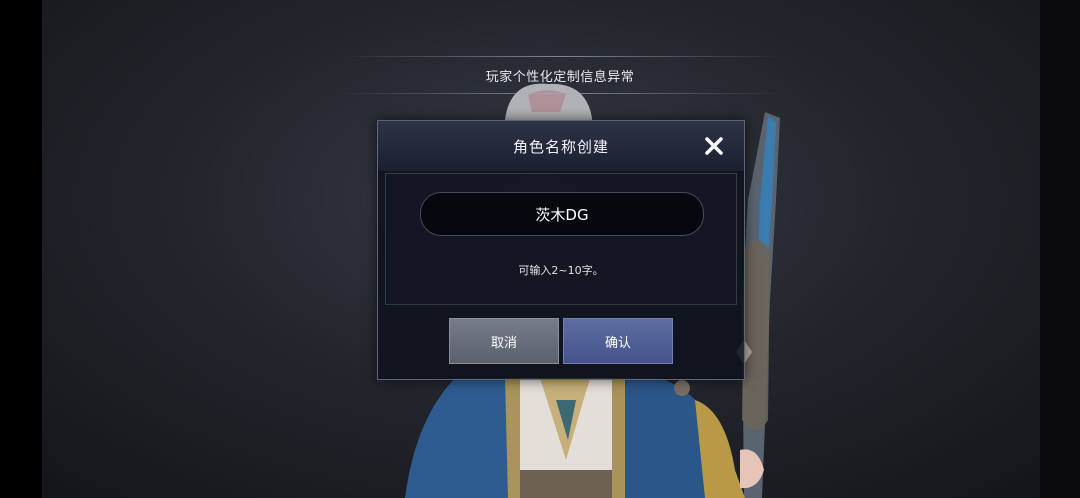 The height and width of the screenshot is (498, 1080). Describe the element at coordinates (560, 56) in the screenshot. I see `notice-divider-top` at that location.